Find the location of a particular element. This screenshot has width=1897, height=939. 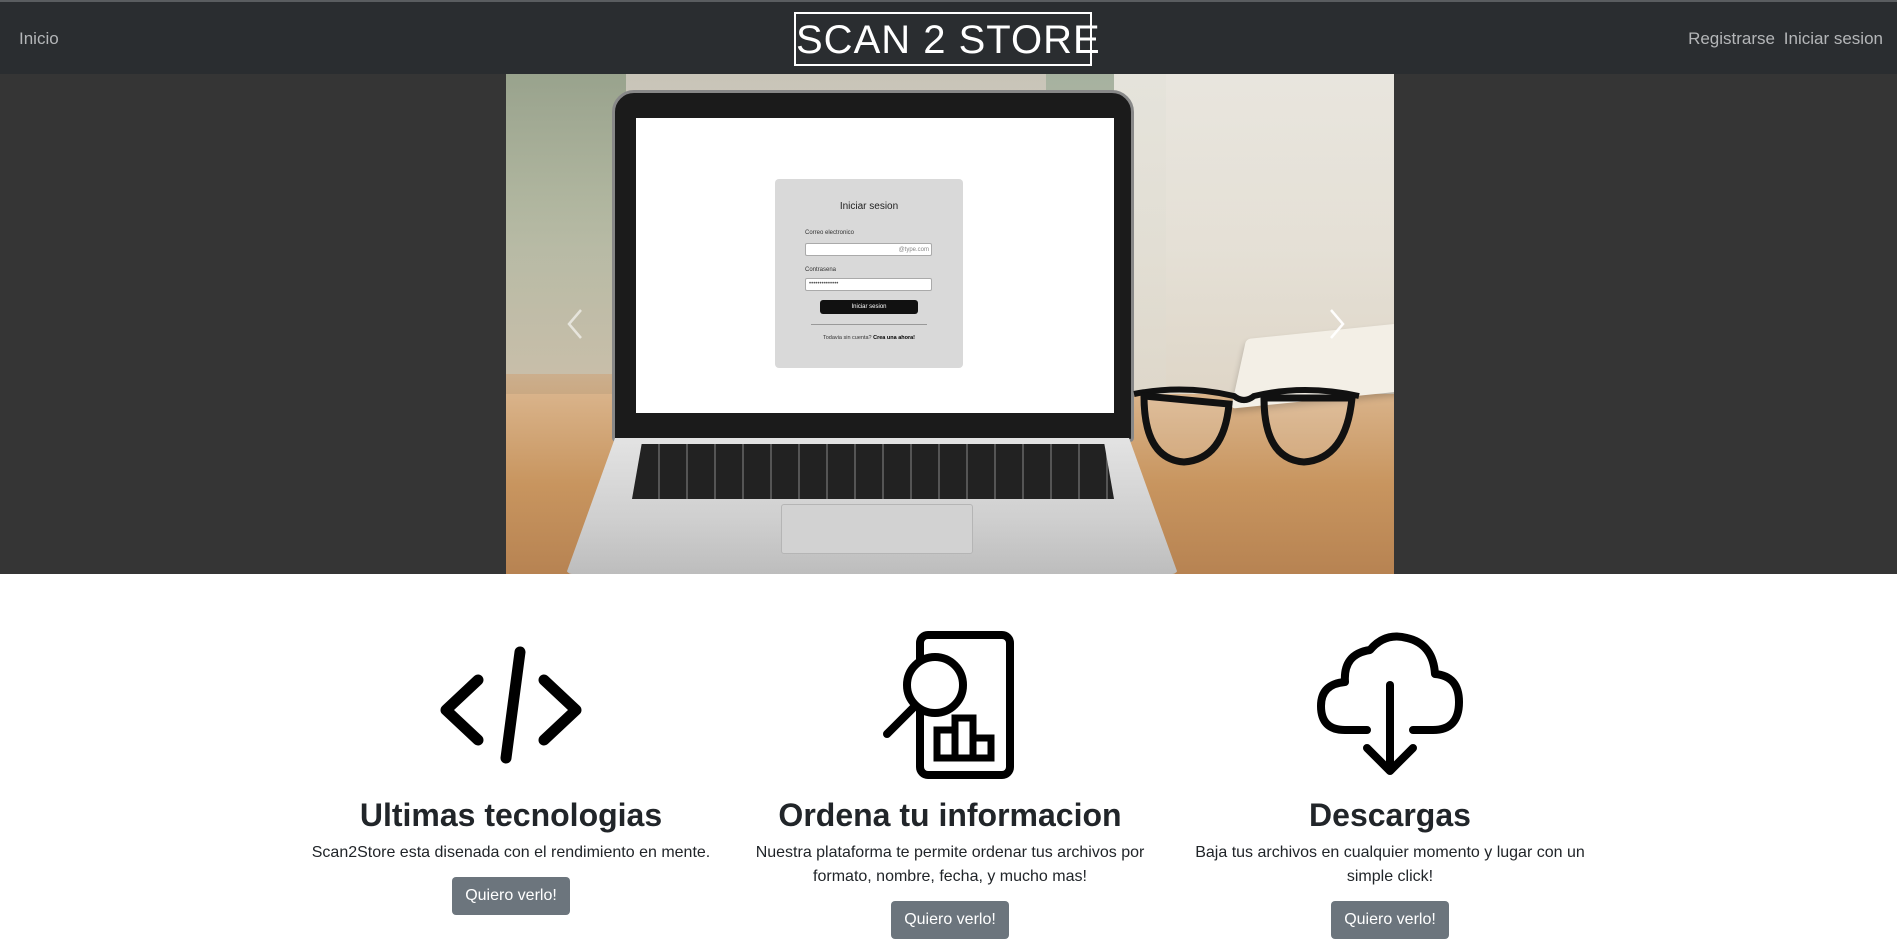

laptop-trackpad is located at coordinates (877, 529).